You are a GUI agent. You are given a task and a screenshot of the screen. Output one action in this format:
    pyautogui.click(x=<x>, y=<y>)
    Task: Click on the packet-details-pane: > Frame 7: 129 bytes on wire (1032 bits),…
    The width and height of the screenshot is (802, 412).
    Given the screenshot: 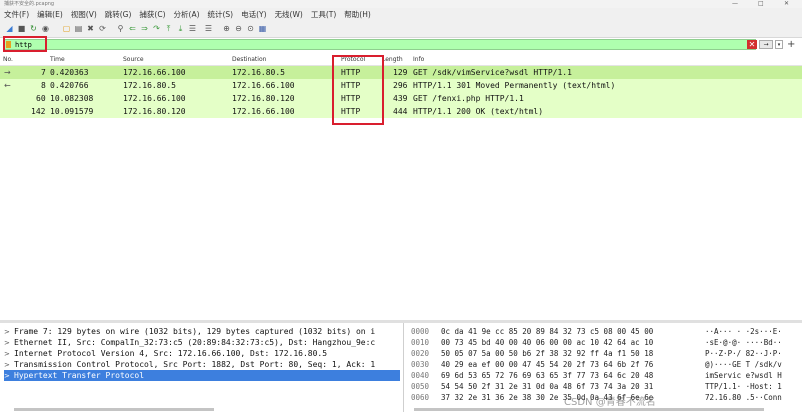 What is the action you would take?
    pyautogui.click(x=202, y=367)
    